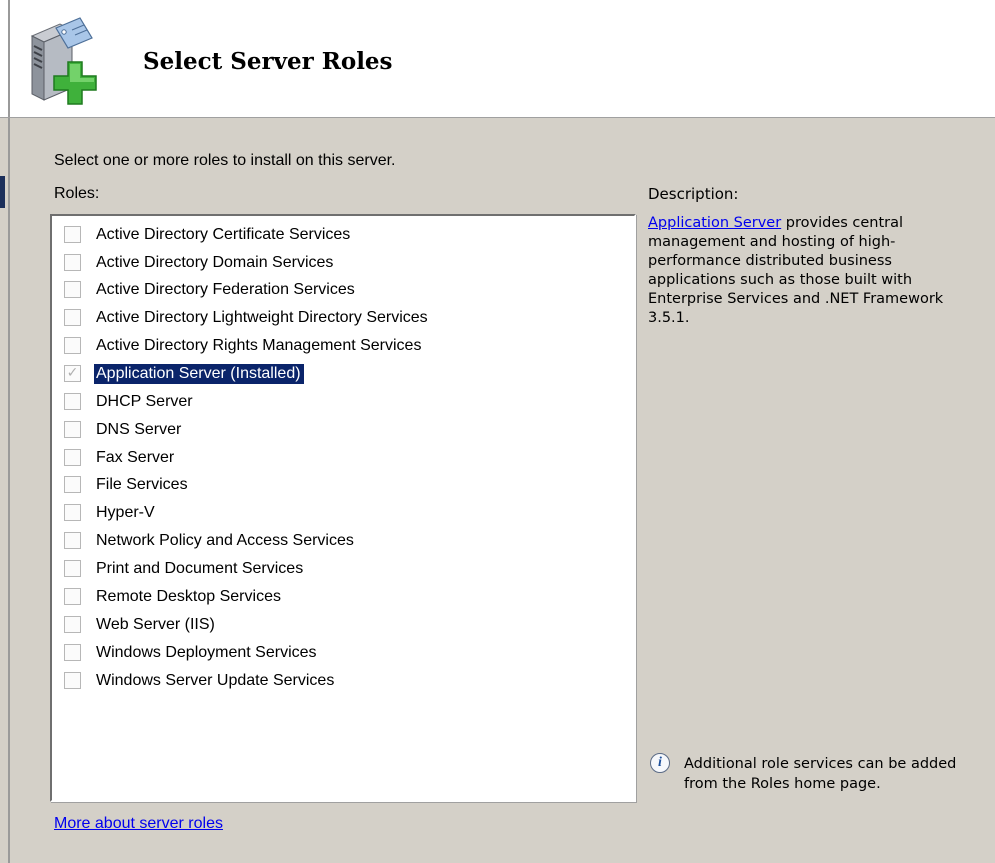  Describe the element at coordinates (225, 289) in the screenshot. I see `role-label: Active Directory Federation Services` at that location.